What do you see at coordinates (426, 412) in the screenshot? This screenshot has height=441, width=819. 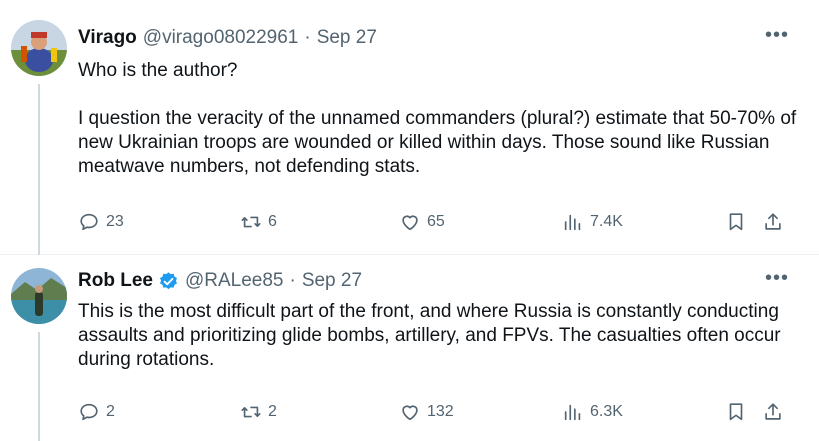 I see `like-button: 132` at bounding box center [426, 412].